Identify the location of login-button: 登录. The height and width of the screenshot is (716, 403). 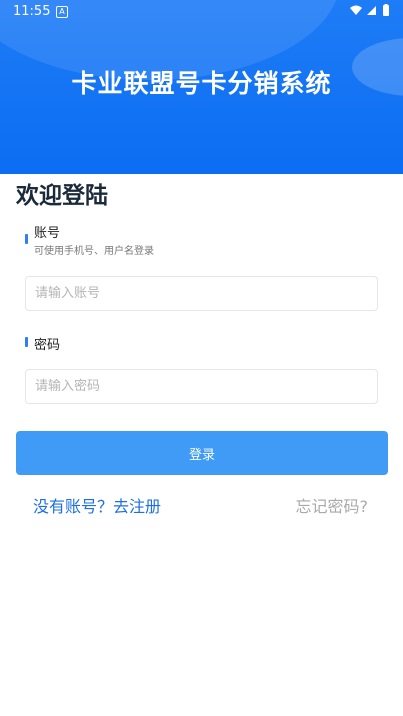
(202, 453).